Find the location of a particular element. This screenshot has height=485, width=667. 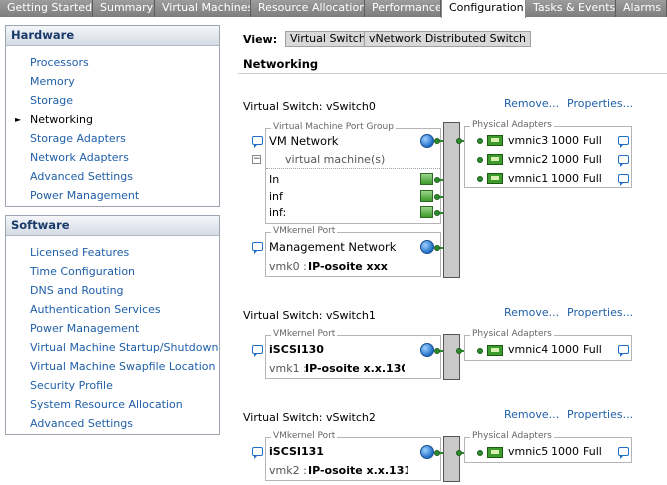

vmnic3-info-icon is located at coordinates (623, 142).